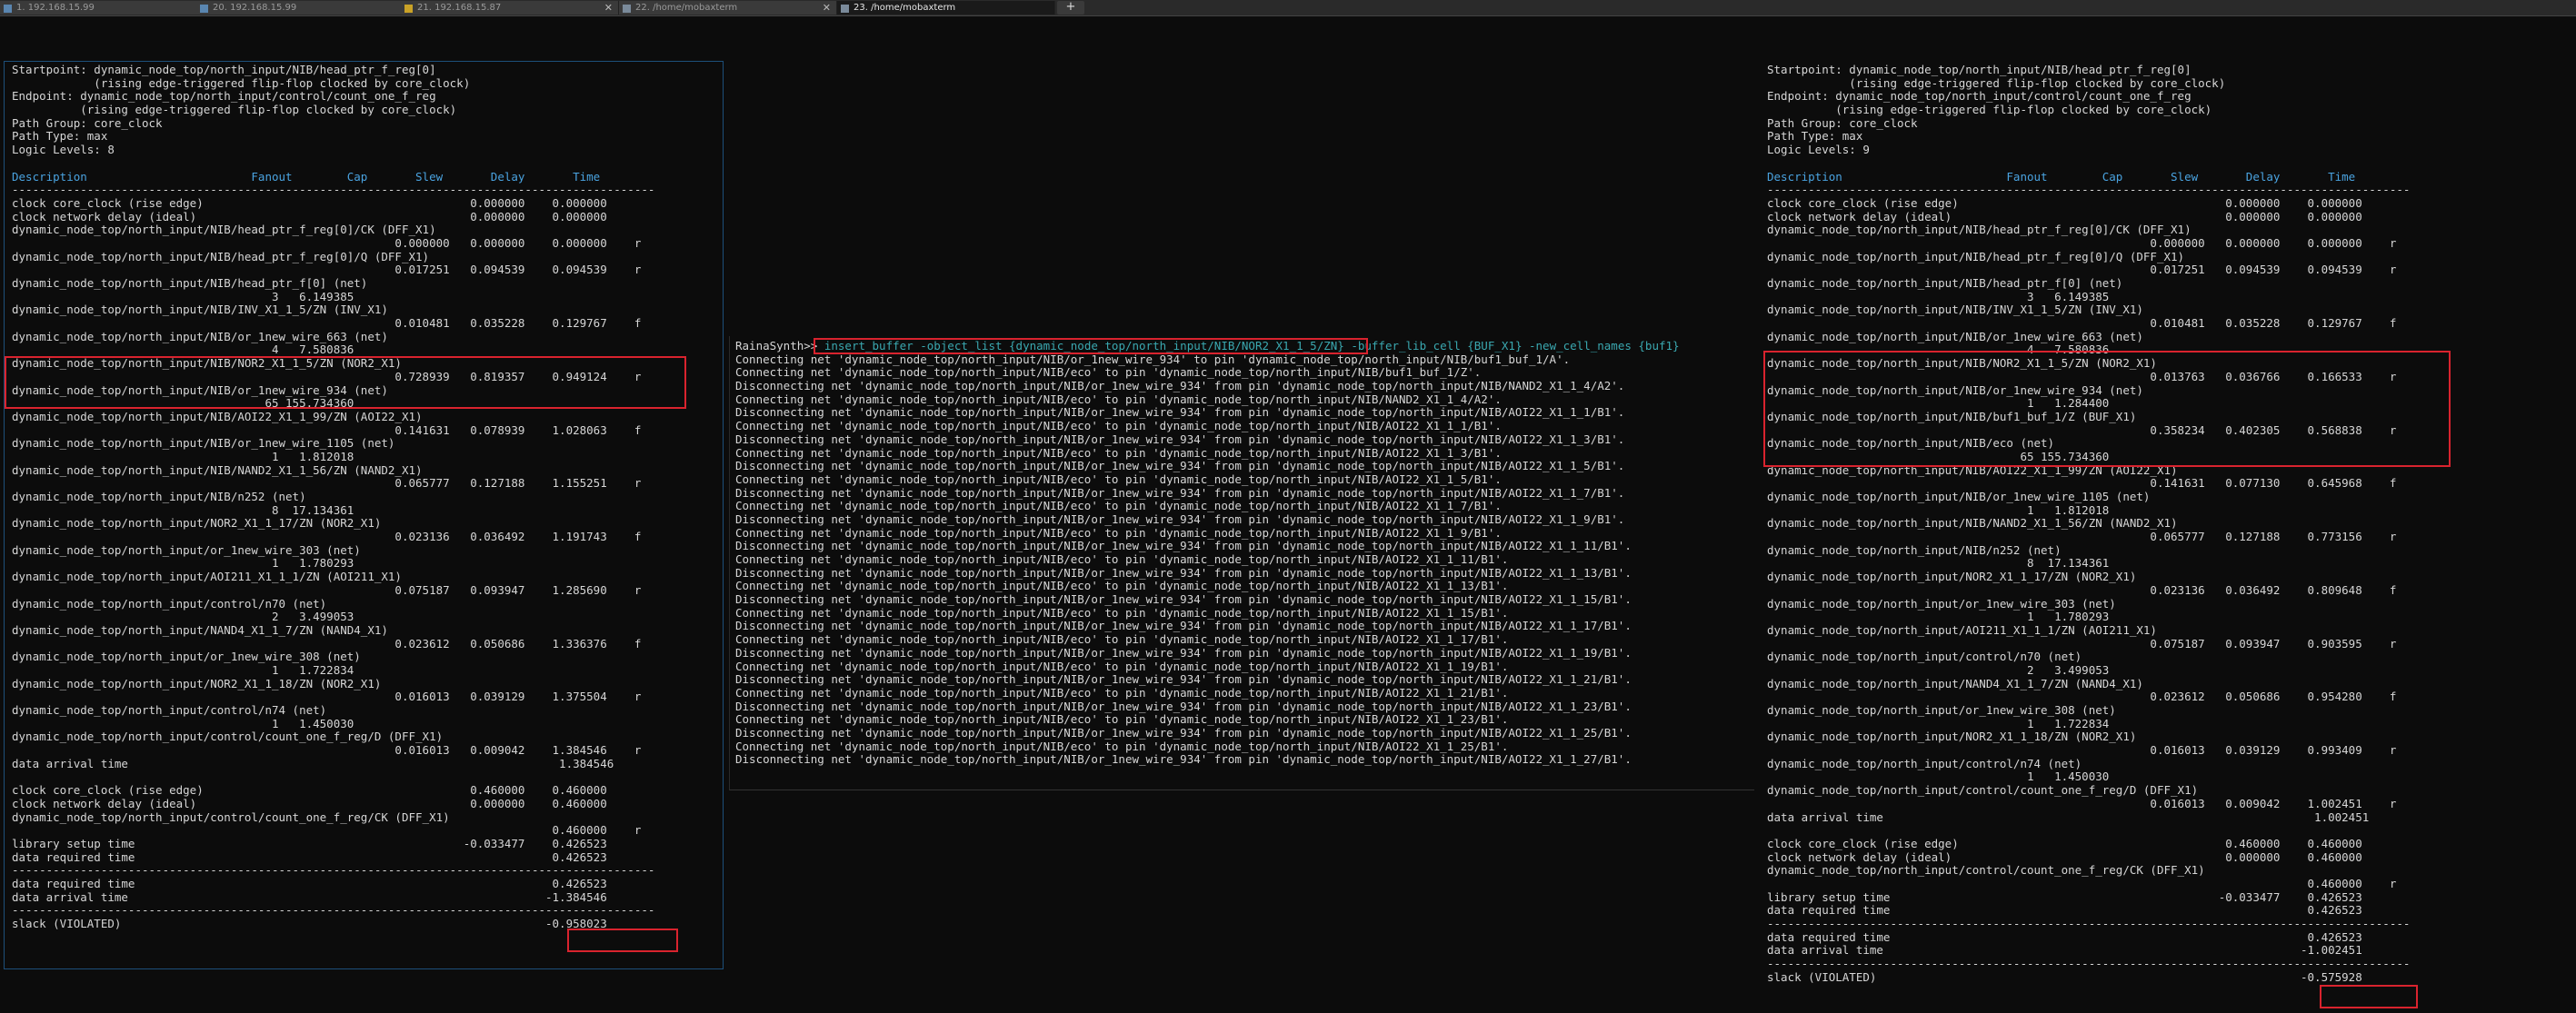 The width and height of the screenshot is (2576, 1013). What do you see at coordinates (2082, 270) in the screenshot?
I see `report-line: 0.017251 0.094539 0.094539 r` at bounding box center [2082, 270].